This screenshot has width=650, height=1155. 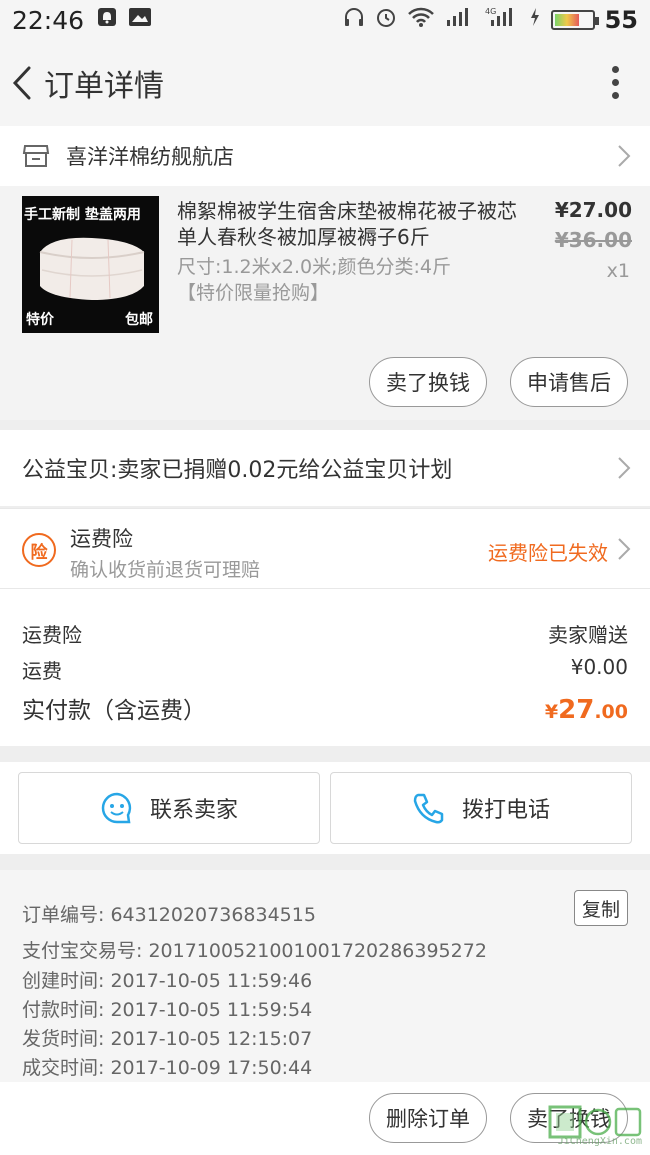 I want to click on product-quantity: x1, so click(x=618, y=271).